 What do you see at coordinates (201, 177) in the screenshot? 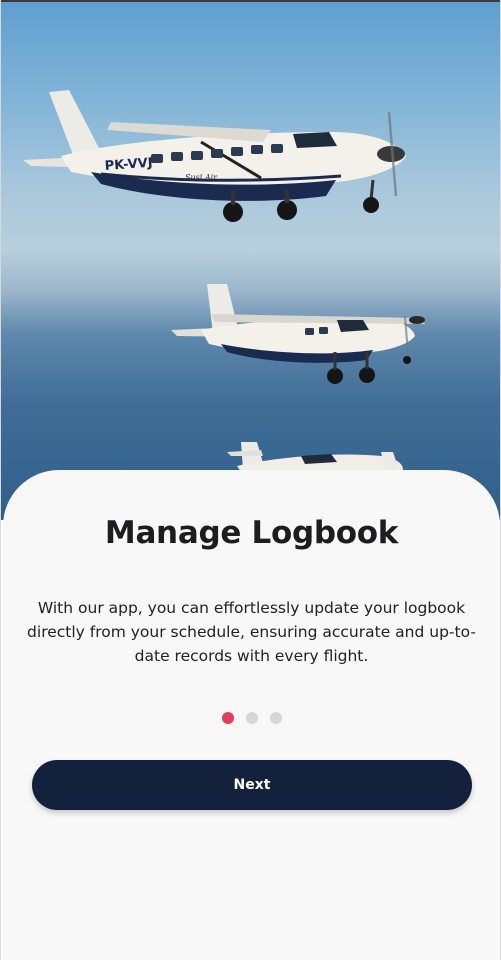
I see `plane-livery-text: Susi Air` at bounding box center [201, 177].